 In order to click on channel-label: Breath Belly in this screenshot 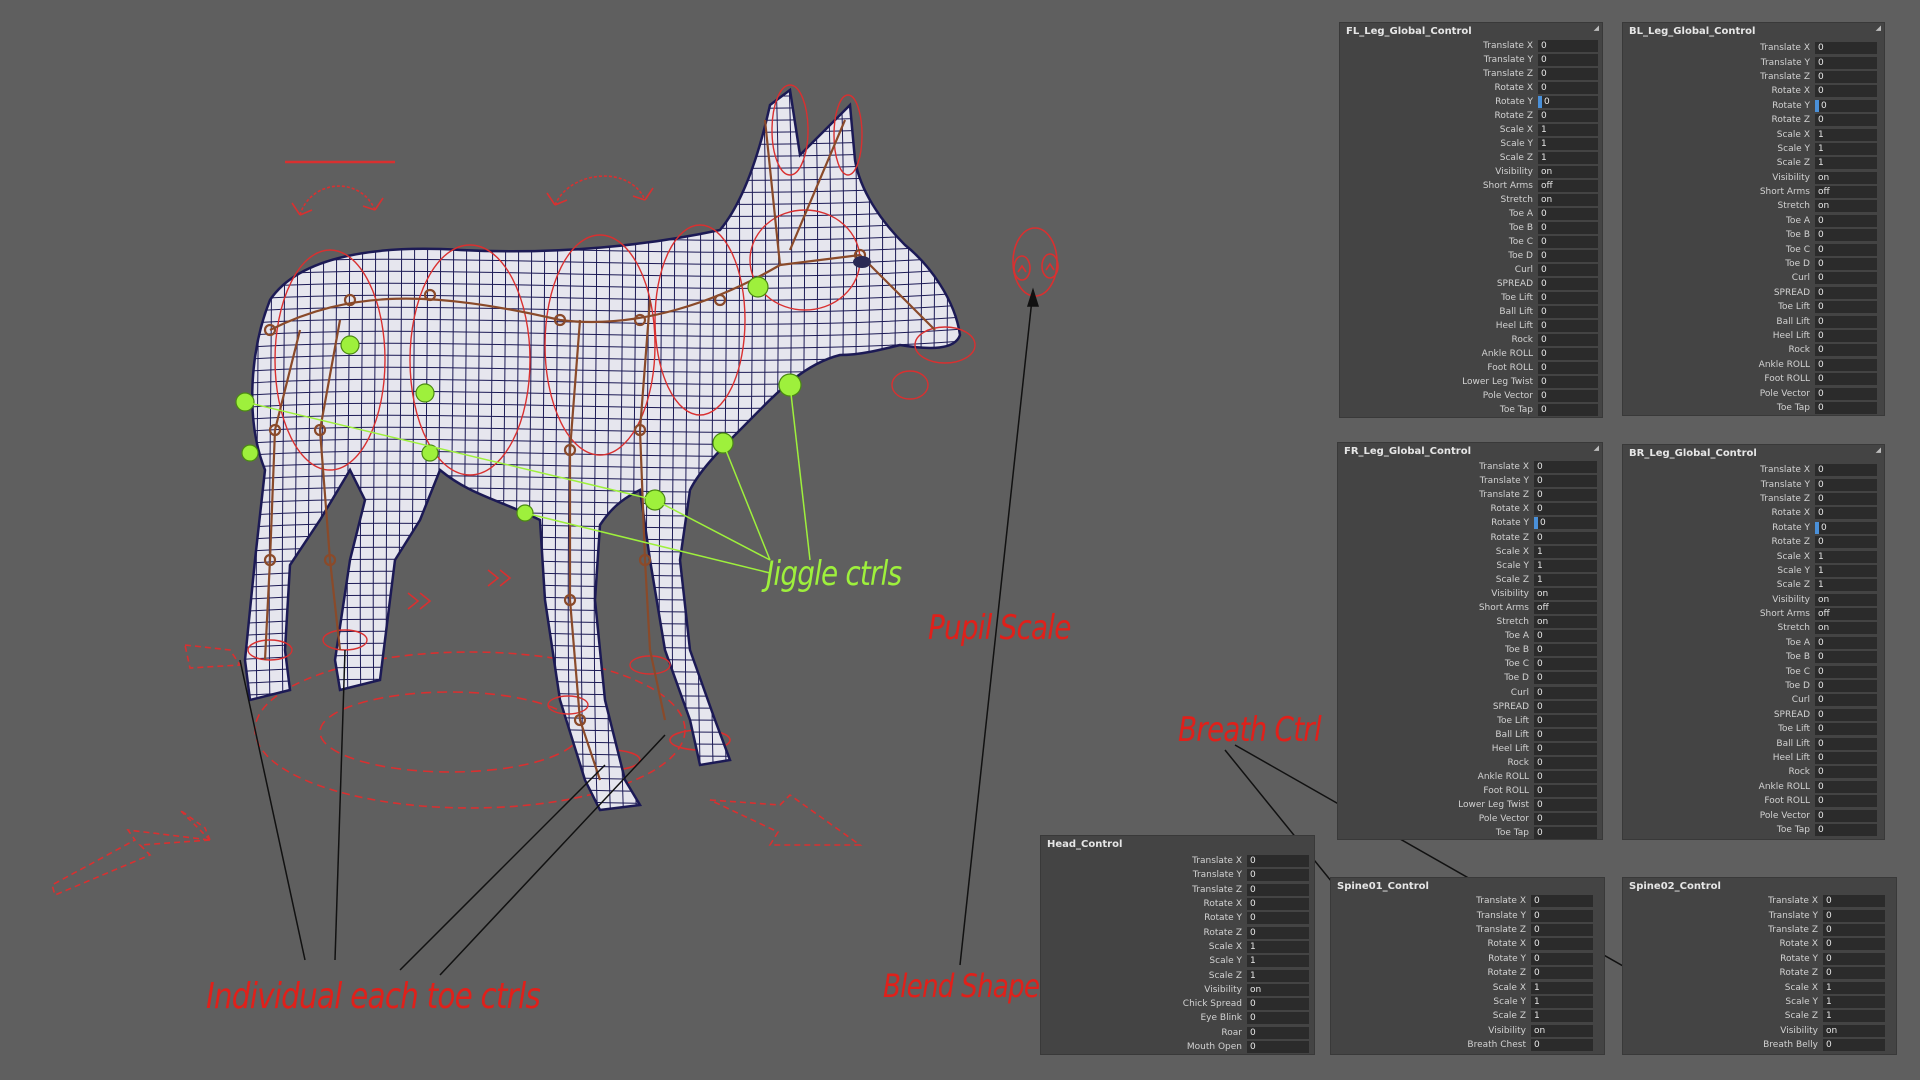, I will do `click(1723, 1045)`.